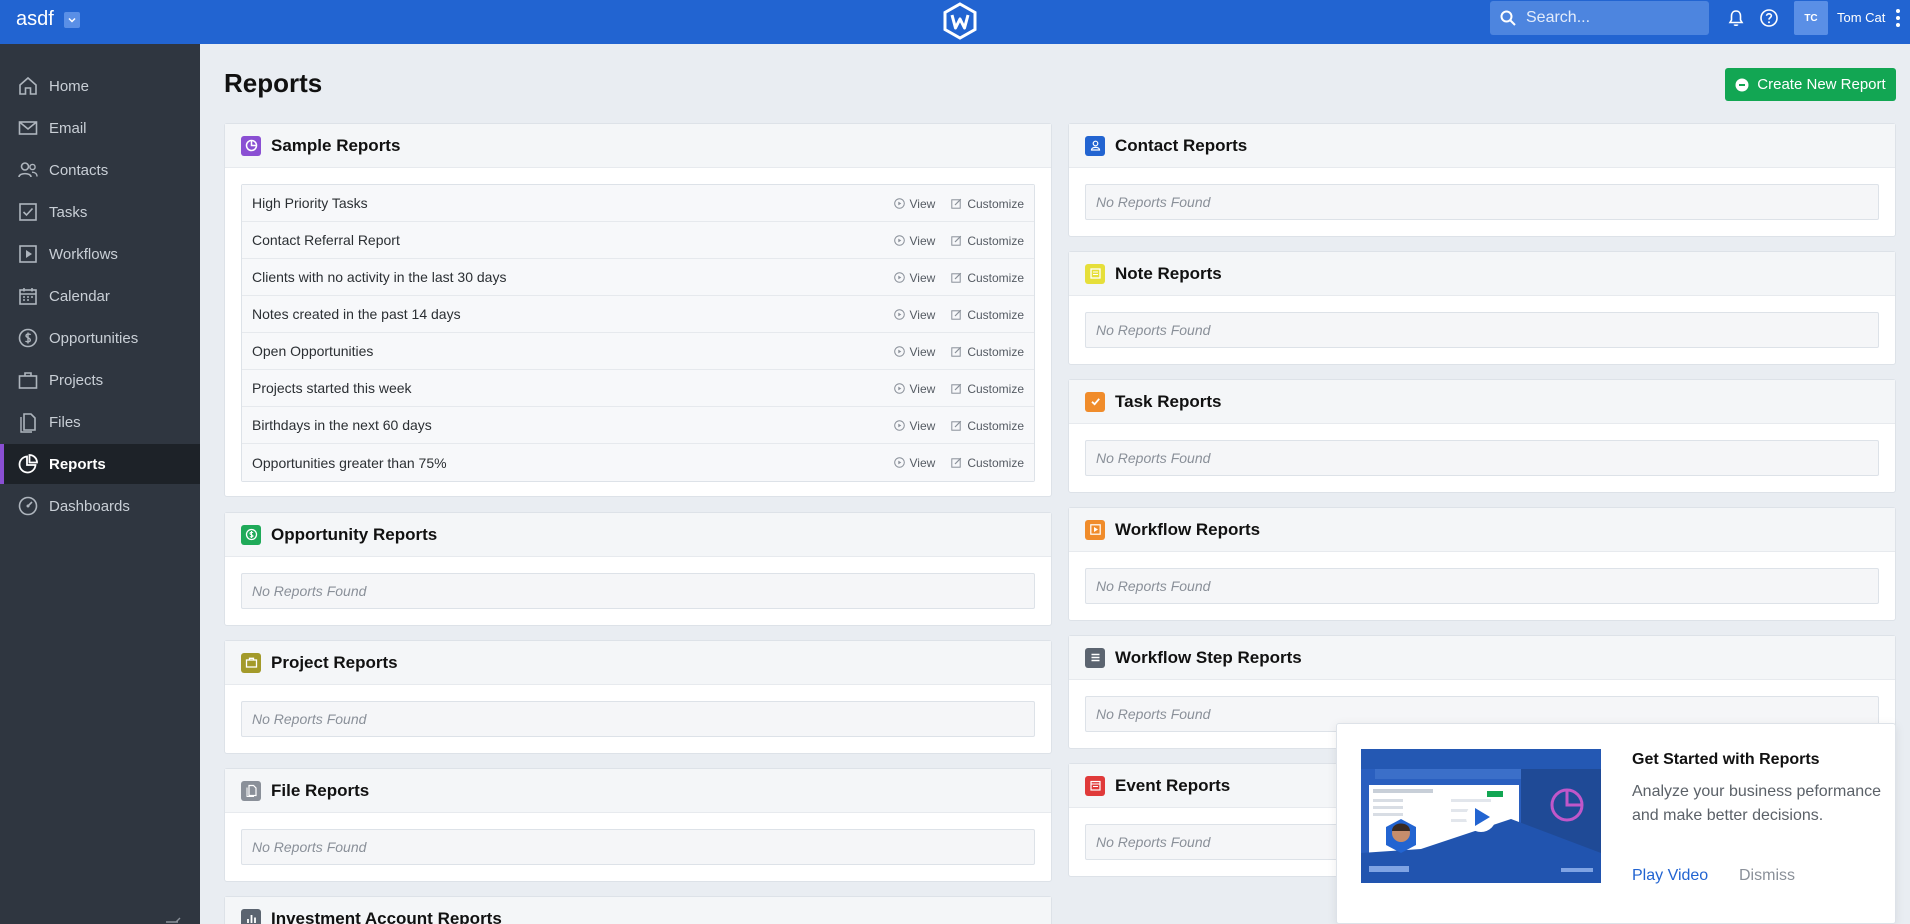  What do you see at coordinates (69, 86) in the screenshot?
I see `sidebar-item-label: Home` at bounding box center [69, 86].